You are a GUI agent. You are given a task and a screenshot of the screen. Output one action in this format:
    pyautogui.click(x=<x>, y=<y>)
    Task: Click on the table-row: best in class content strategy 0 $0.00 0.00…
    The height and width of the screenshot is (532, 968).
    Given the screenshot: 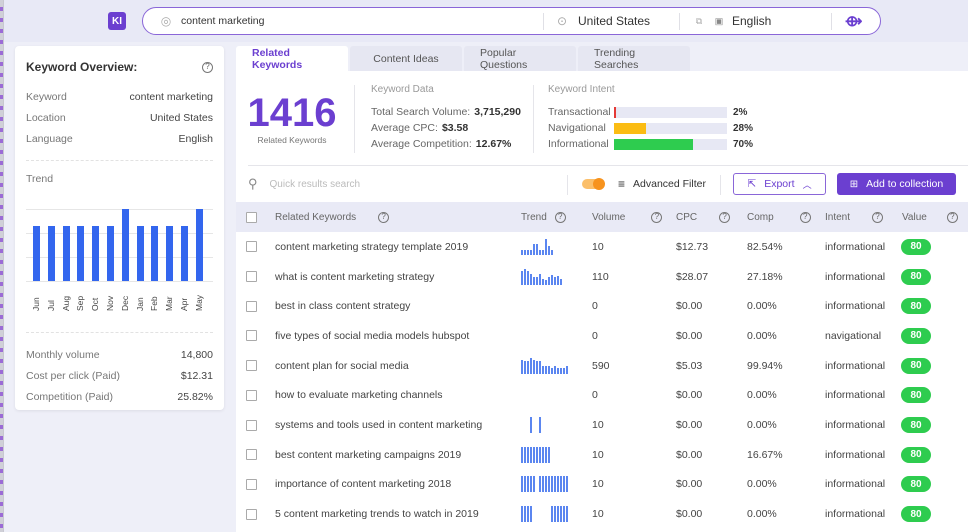 What is the action you would take?
    pyautogui.click(x=602, y=306)
    